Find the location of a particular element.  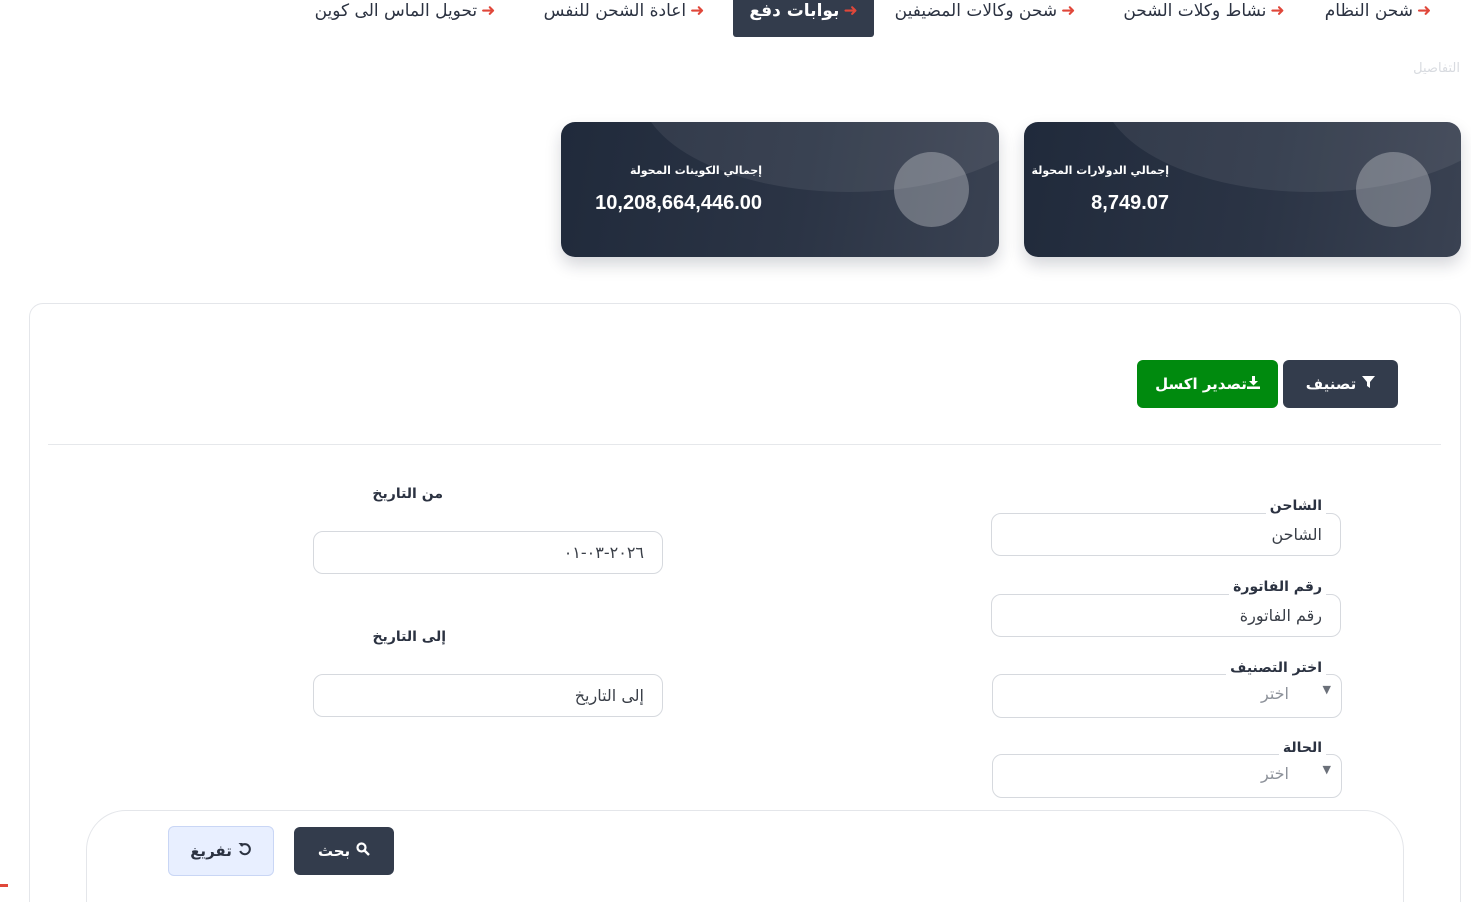

filter-button: تصنيف is located at coordinates (1340, 384).